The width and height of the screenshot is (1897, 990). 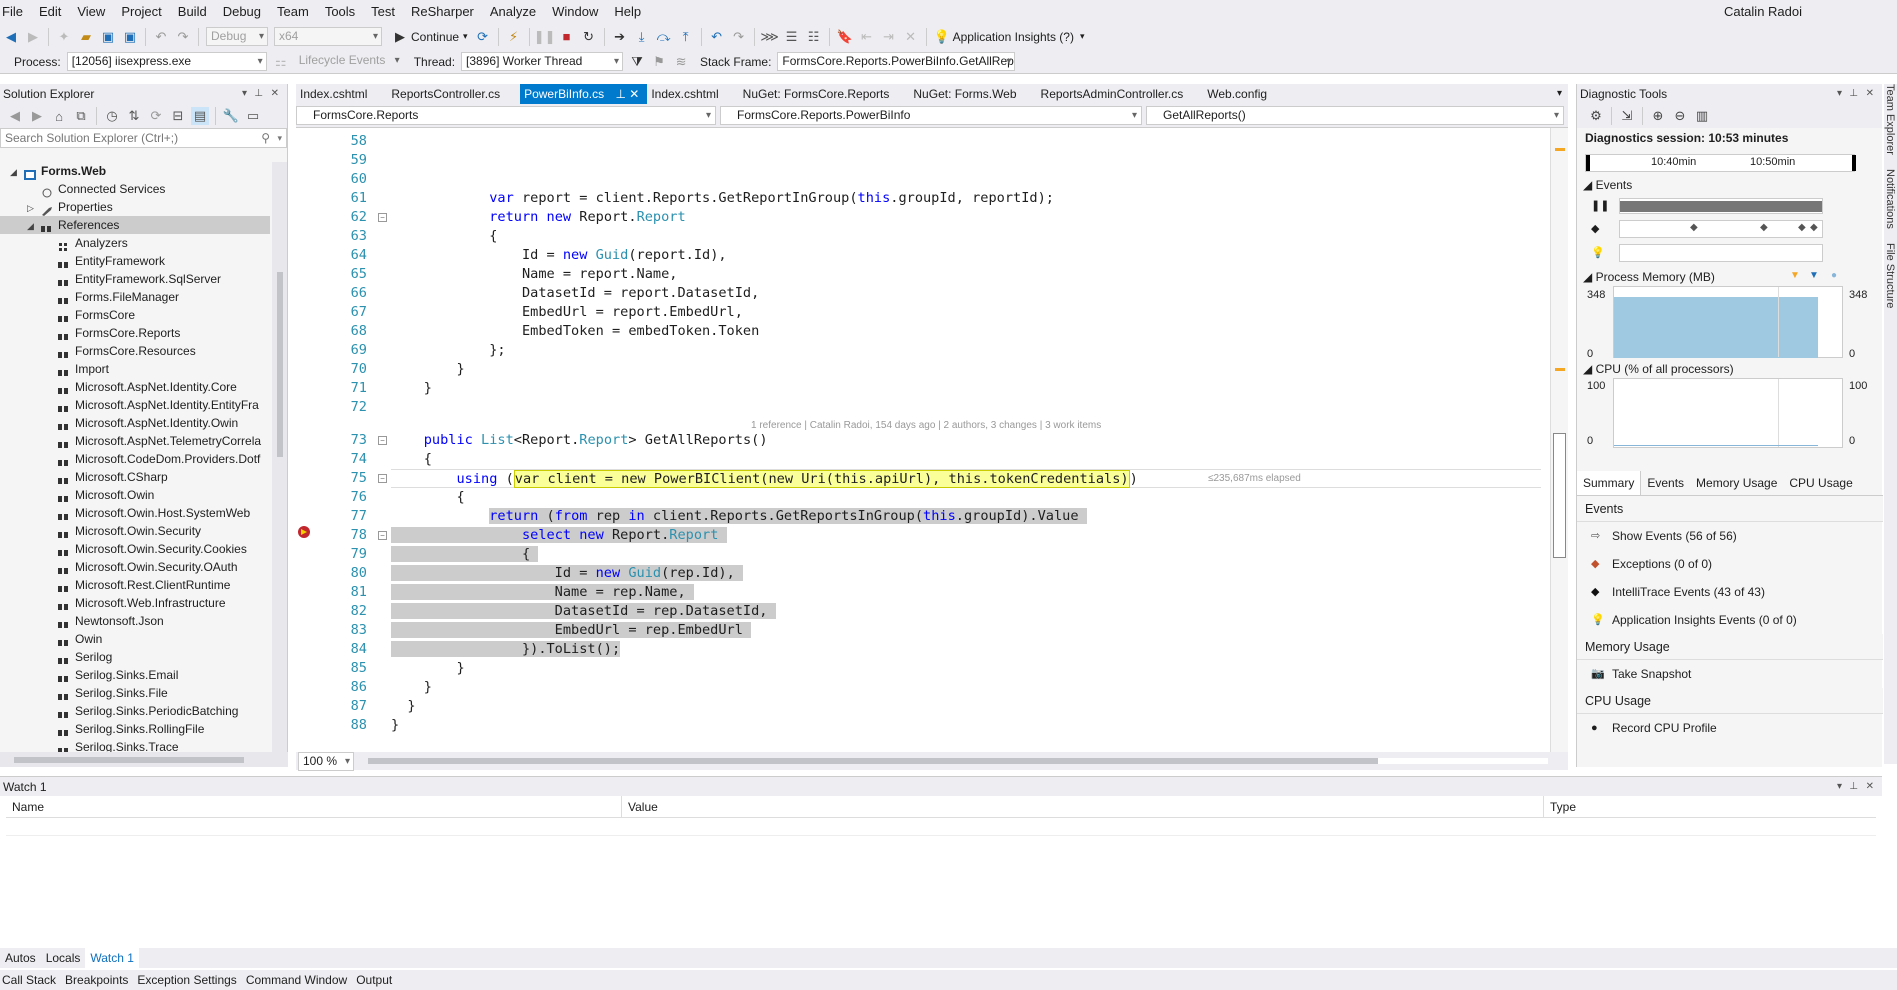 I want to click on tree-item: ▷ Properties, so click(x=135, y=207).